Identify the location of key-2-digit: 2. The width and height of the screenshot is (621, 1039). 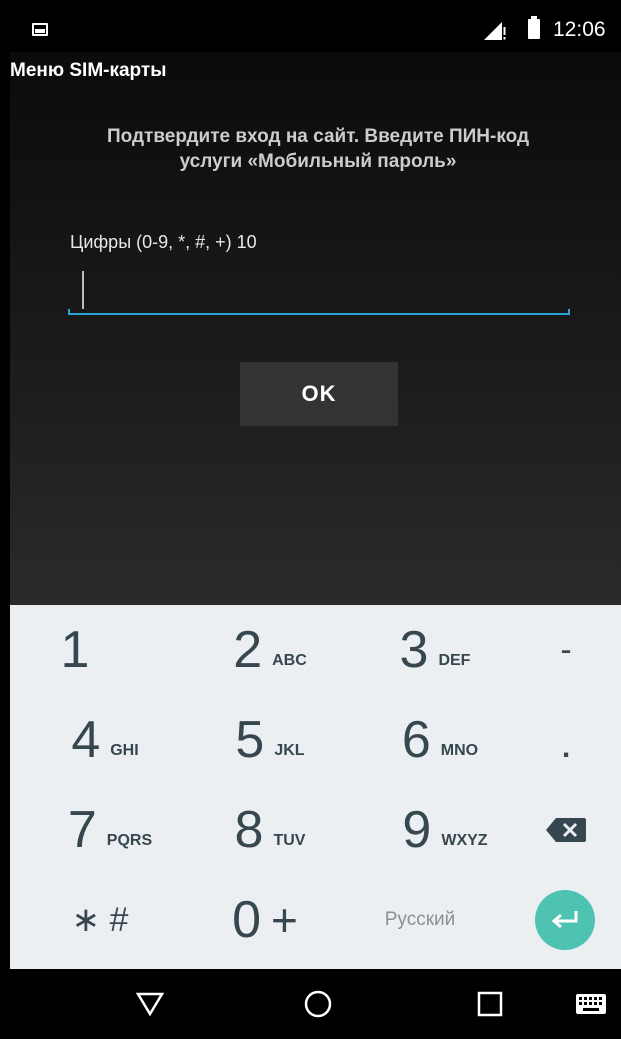
(248, 650).